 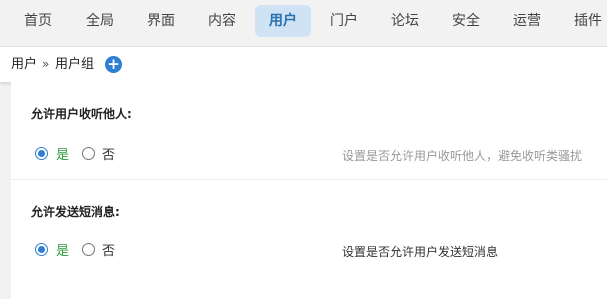 What do you see at coordinates (81, 114) in the screenshot?
I see `setting-title-follow: 允许用户收听他人:` at bounding box center [81, 114].